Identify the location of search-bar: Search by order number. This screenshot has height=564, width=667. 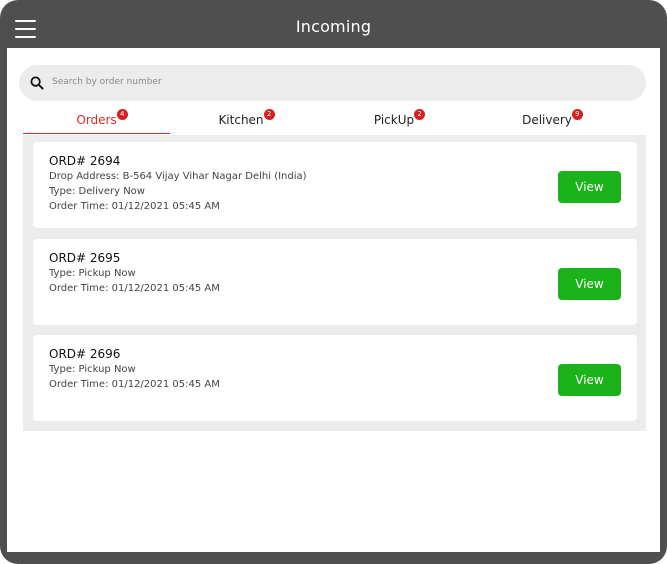
(332, 83).